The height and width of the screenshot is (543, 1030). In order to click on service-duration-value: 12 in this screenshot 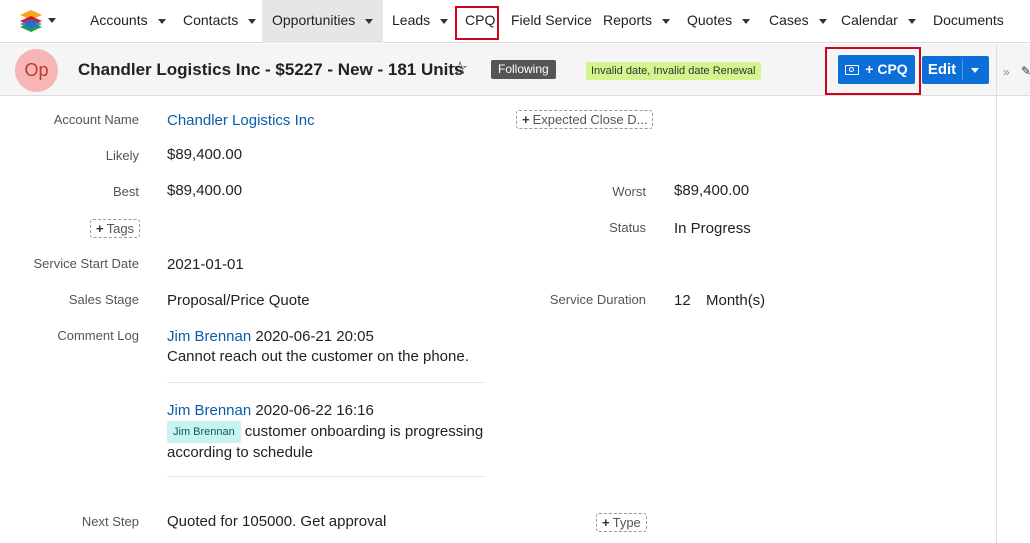, I will do `click(682, 300)`.